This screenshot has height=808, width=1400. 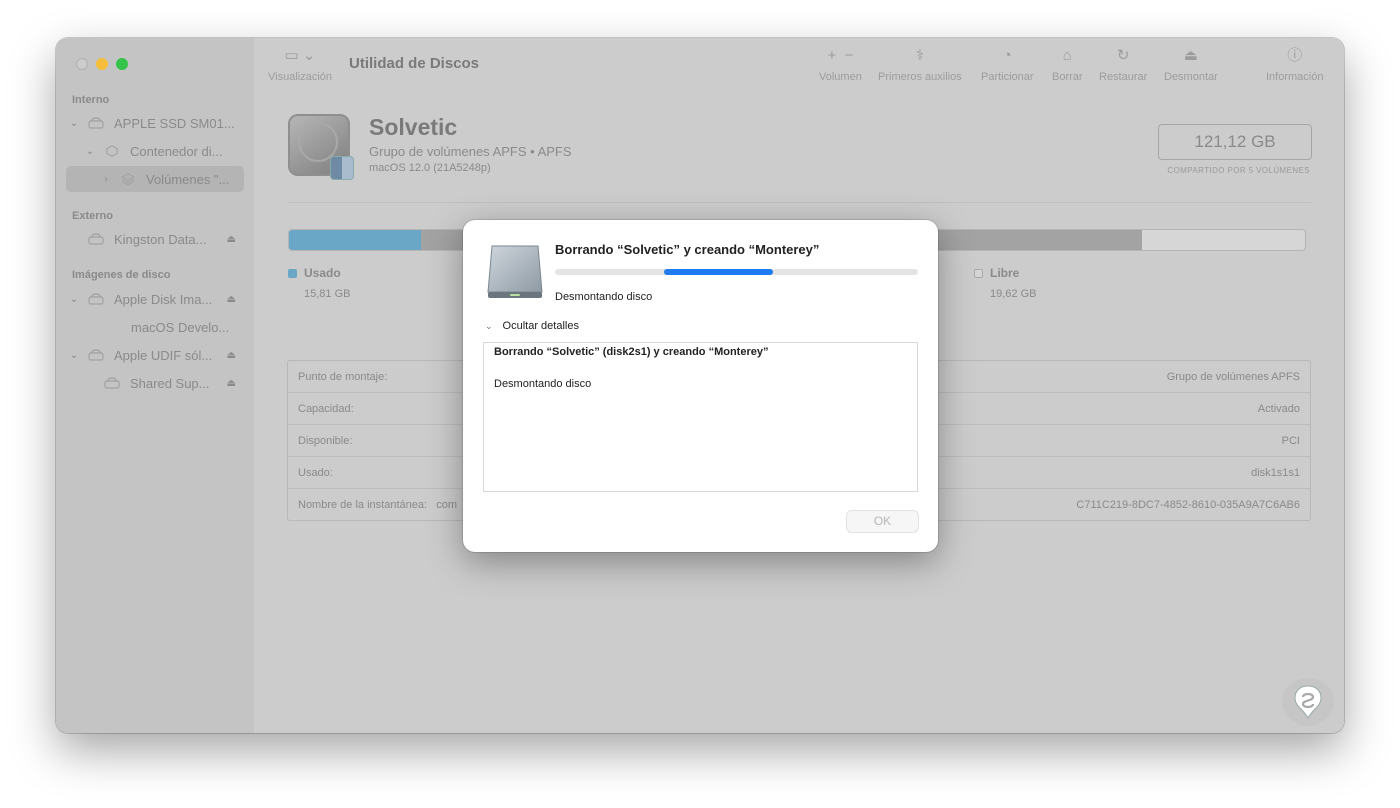 What do you see at coordinates (446, 504) in the screenshot?
I see `info-label-tail: com` at bounding box center [446, 504].